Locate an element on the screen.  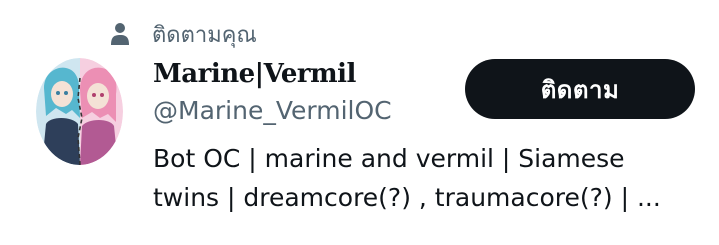
display-name: Marine|Vermil is located at coordinates (254, 74).